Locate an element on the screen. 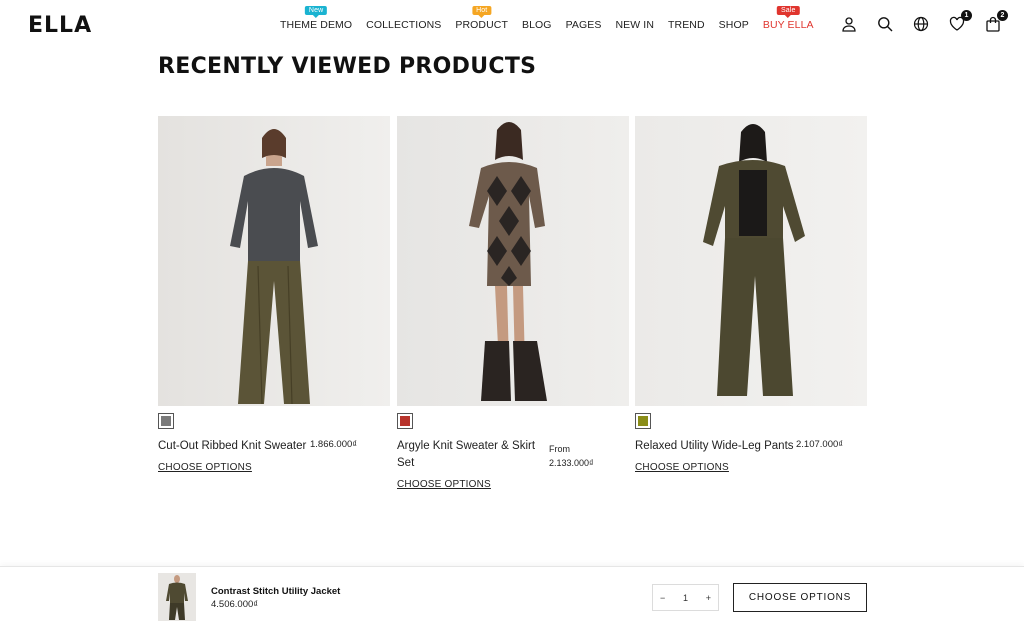  nav-buy-ella: Sale BUY ELLA is located at coordinates (788, 18).